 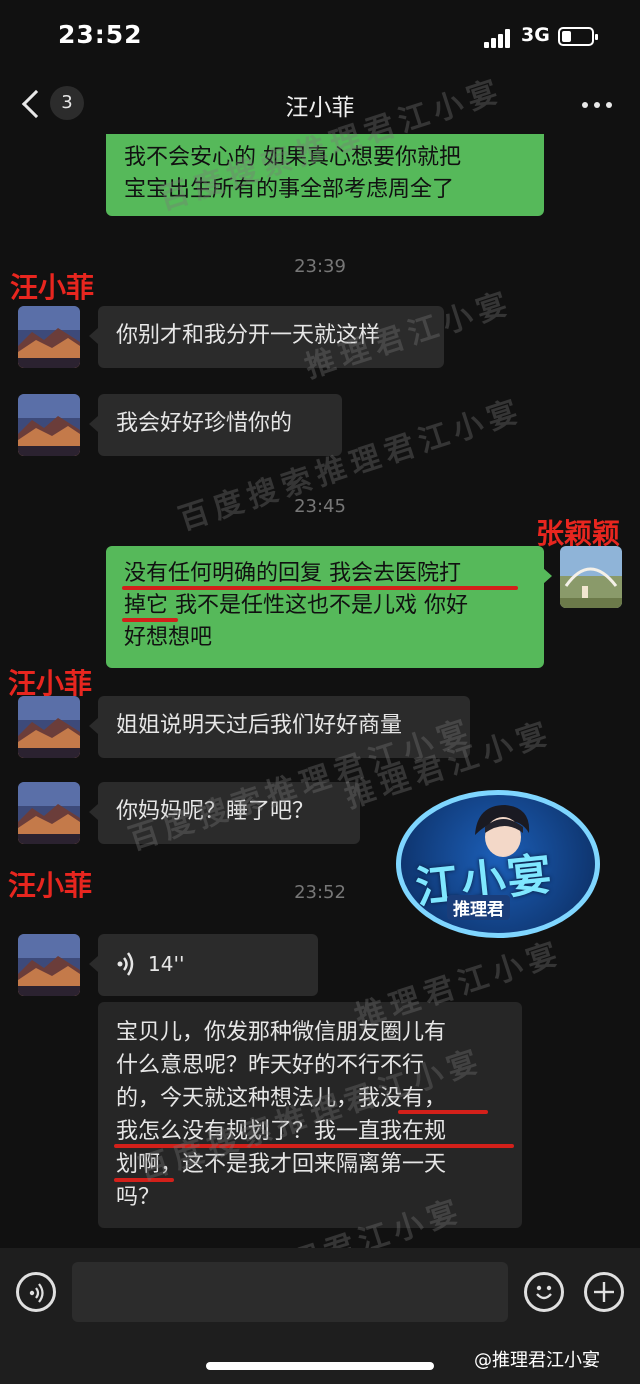 I want to click on message-line: 好想想吧, so click(x=168, y=637).